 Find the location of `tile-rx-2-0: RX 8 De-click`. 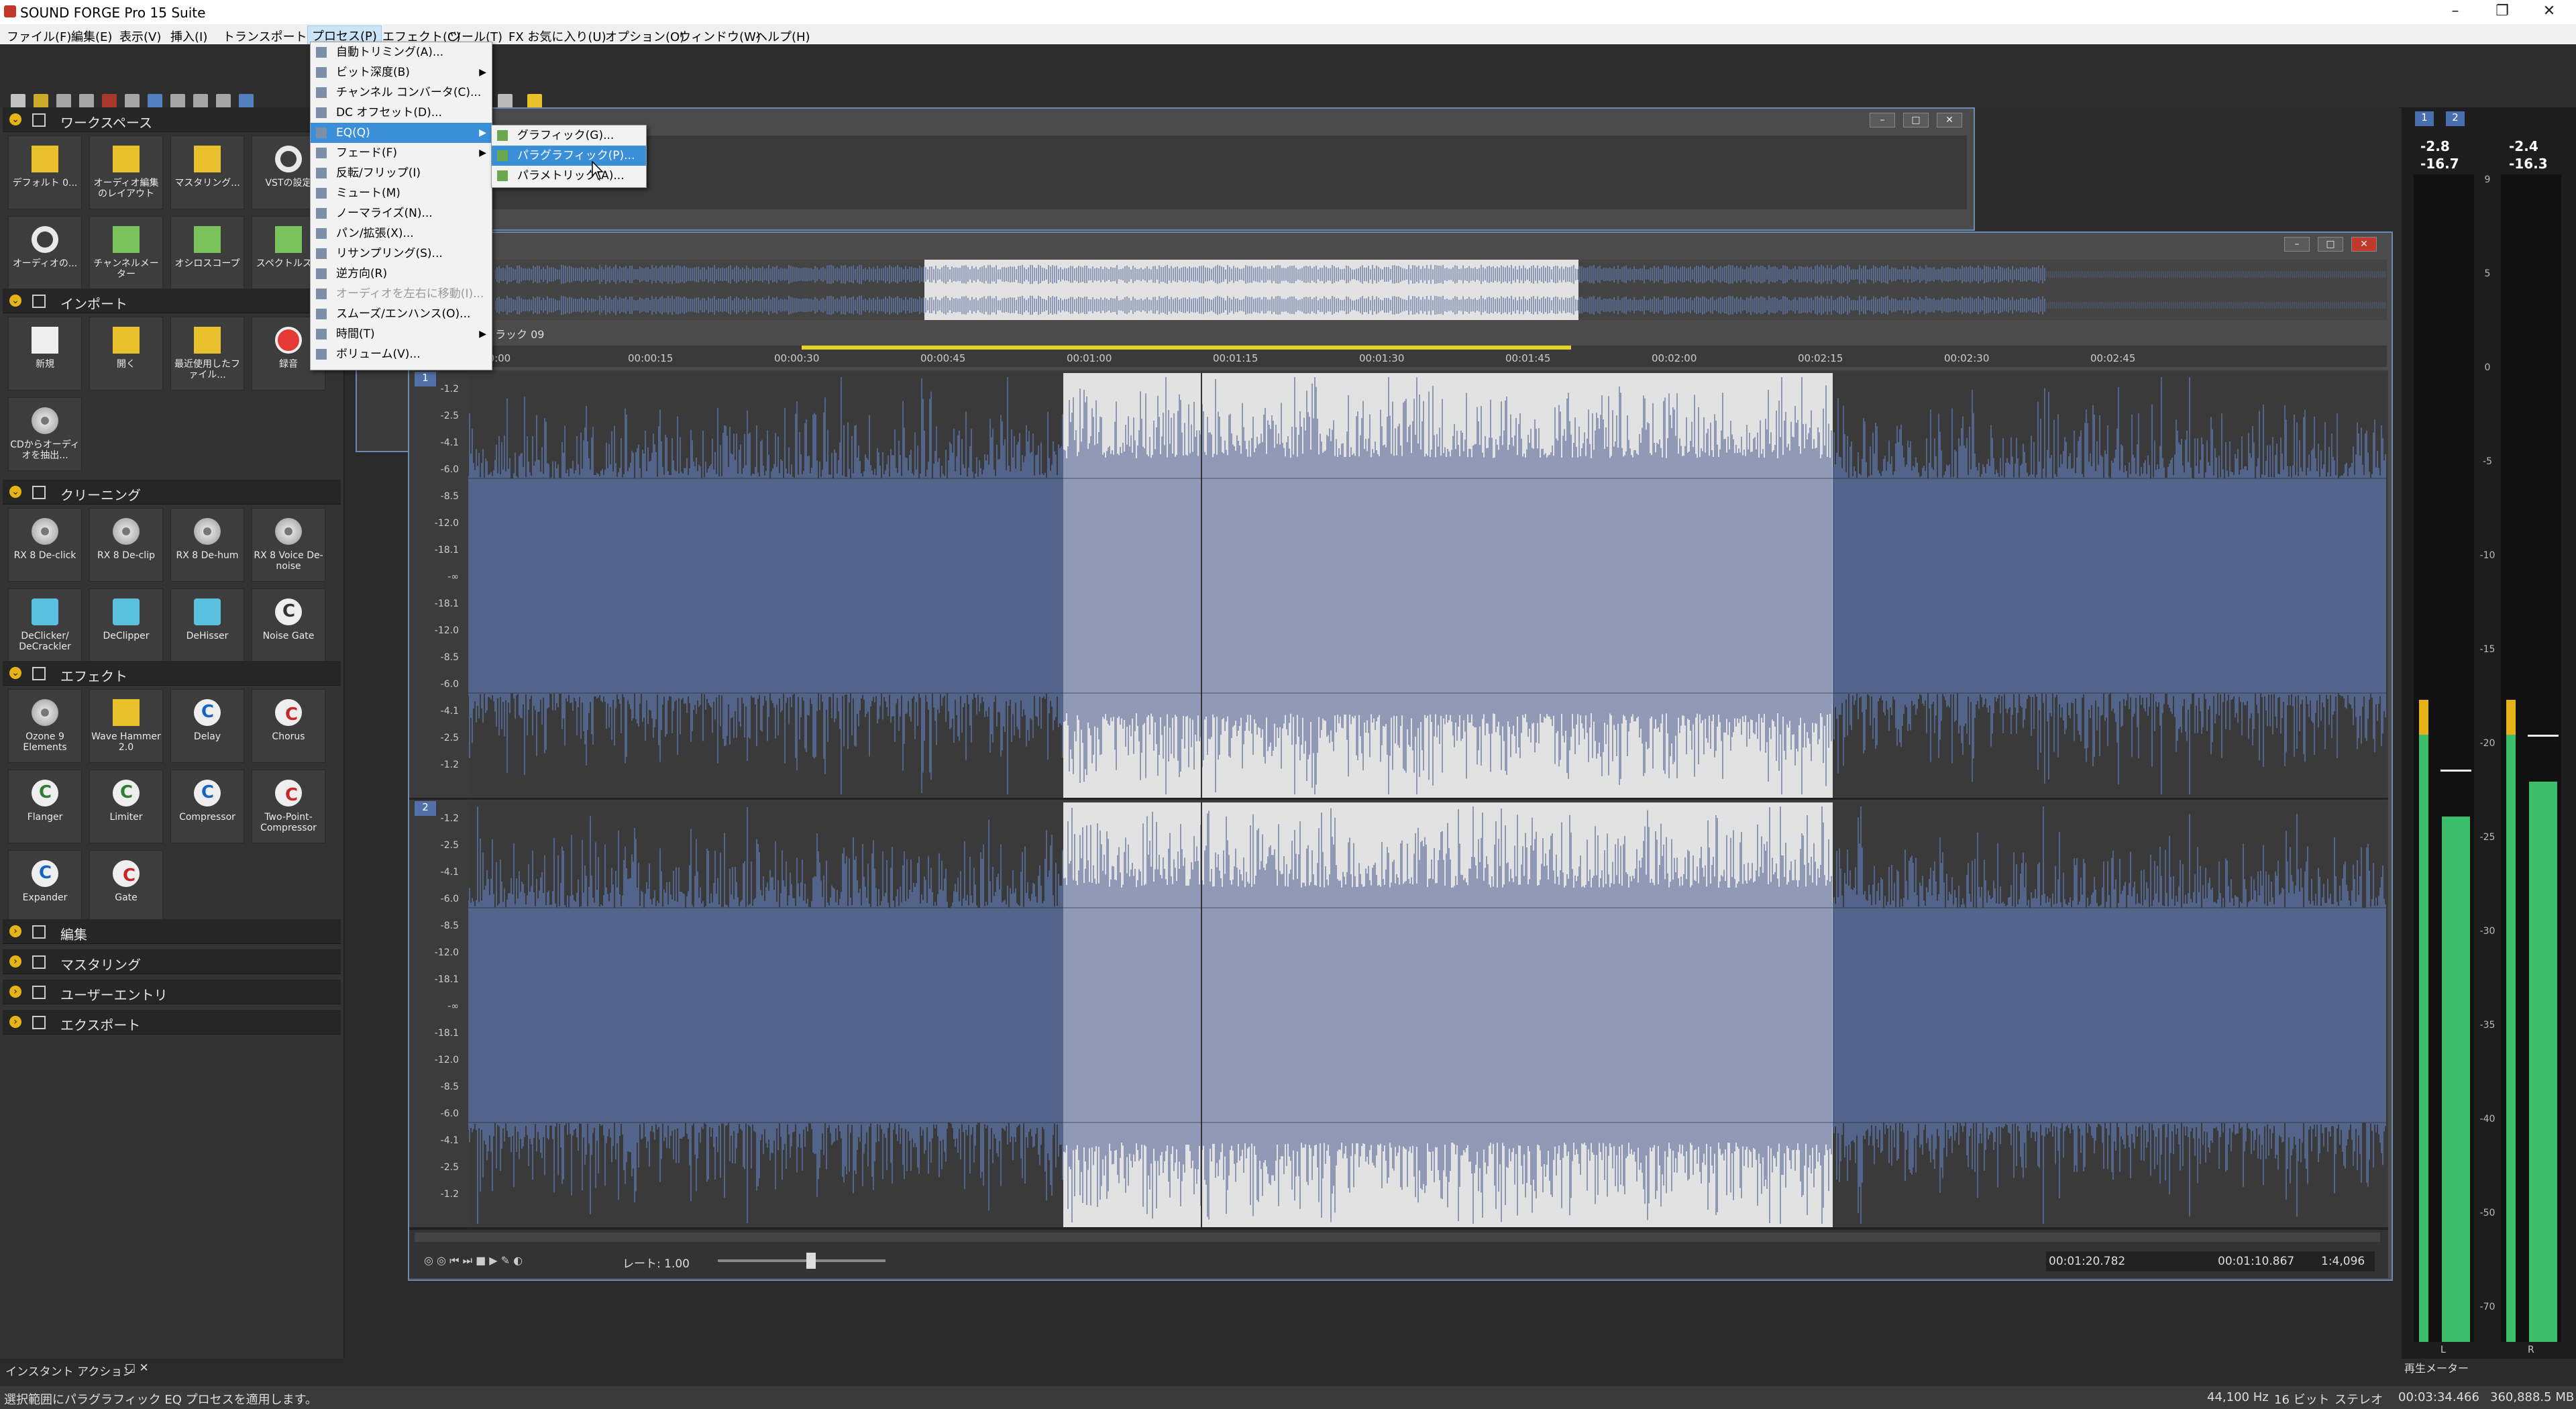

tile-rx-2-0: RX 8 De-click is located at coordinates (45, 545).